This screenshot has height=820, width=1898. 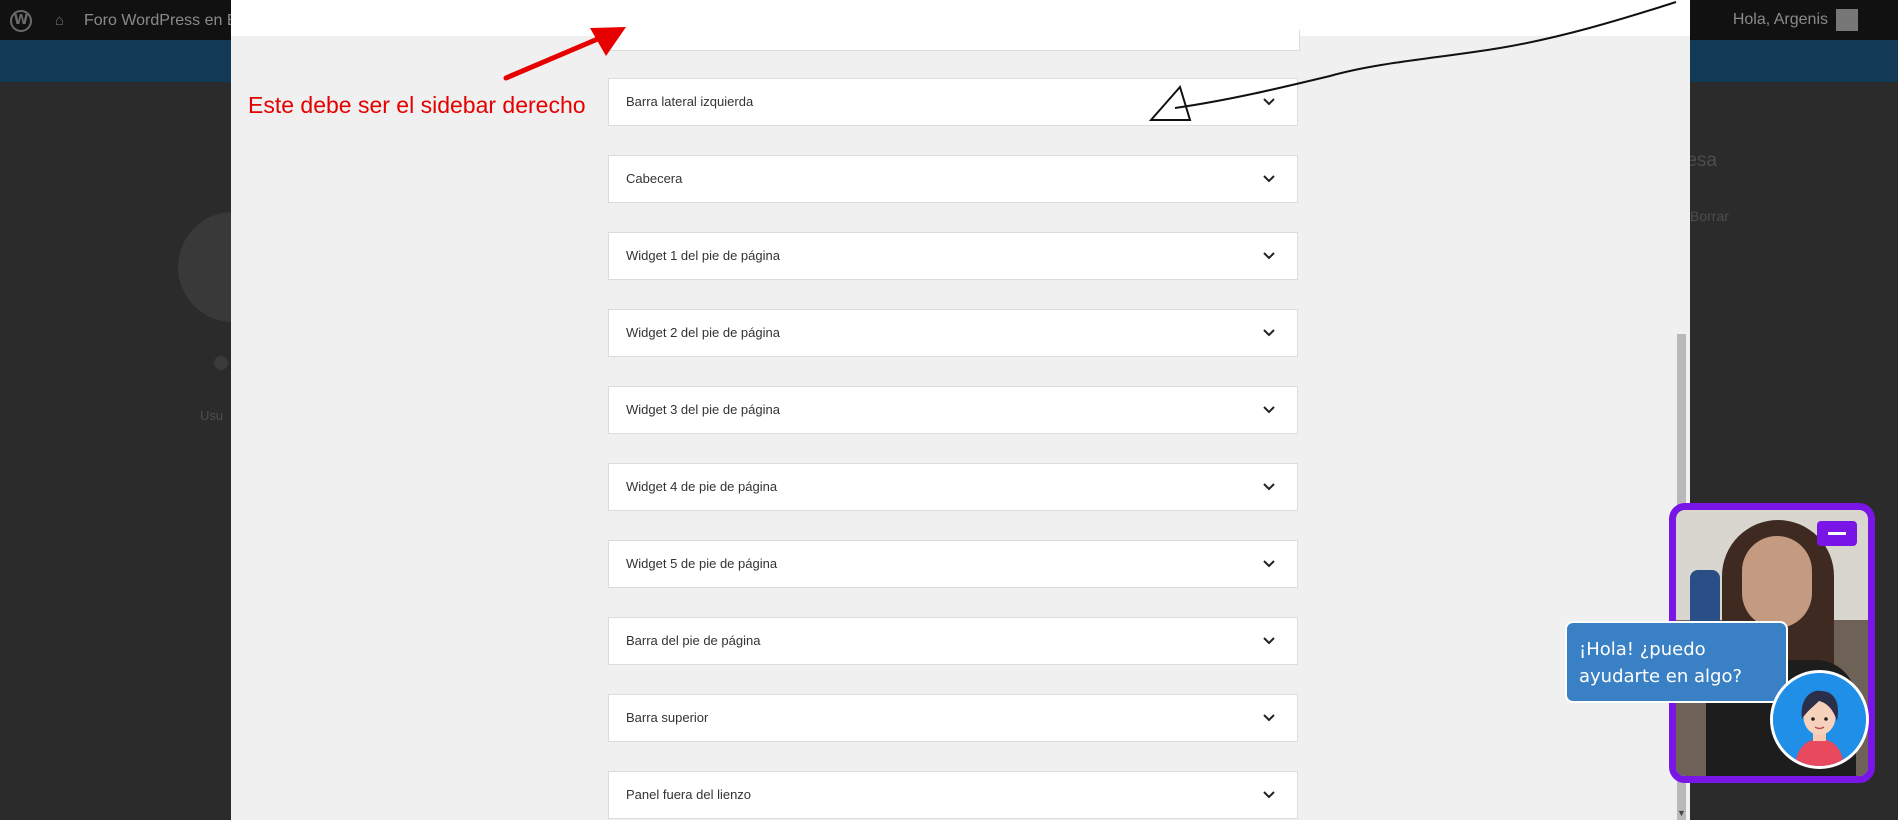 I want to click on chat-greeting-text: ¡Hola! ¿puedo ayudarte en algo?, so click(x=1661, y=663).